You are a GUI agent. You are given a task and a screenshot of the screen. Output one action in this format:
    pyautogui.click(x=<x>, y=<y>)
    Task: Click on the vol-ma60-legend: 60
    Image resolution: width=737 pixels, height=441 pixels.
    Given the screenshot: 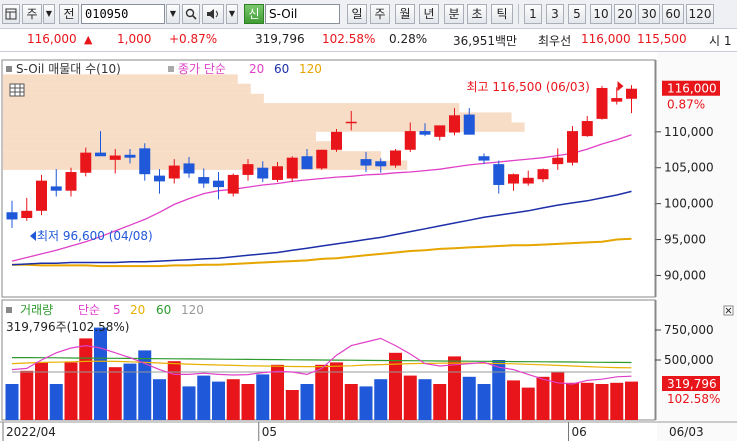 What is the action you would take?
    pyautogui.click(x=163, y=310)
    